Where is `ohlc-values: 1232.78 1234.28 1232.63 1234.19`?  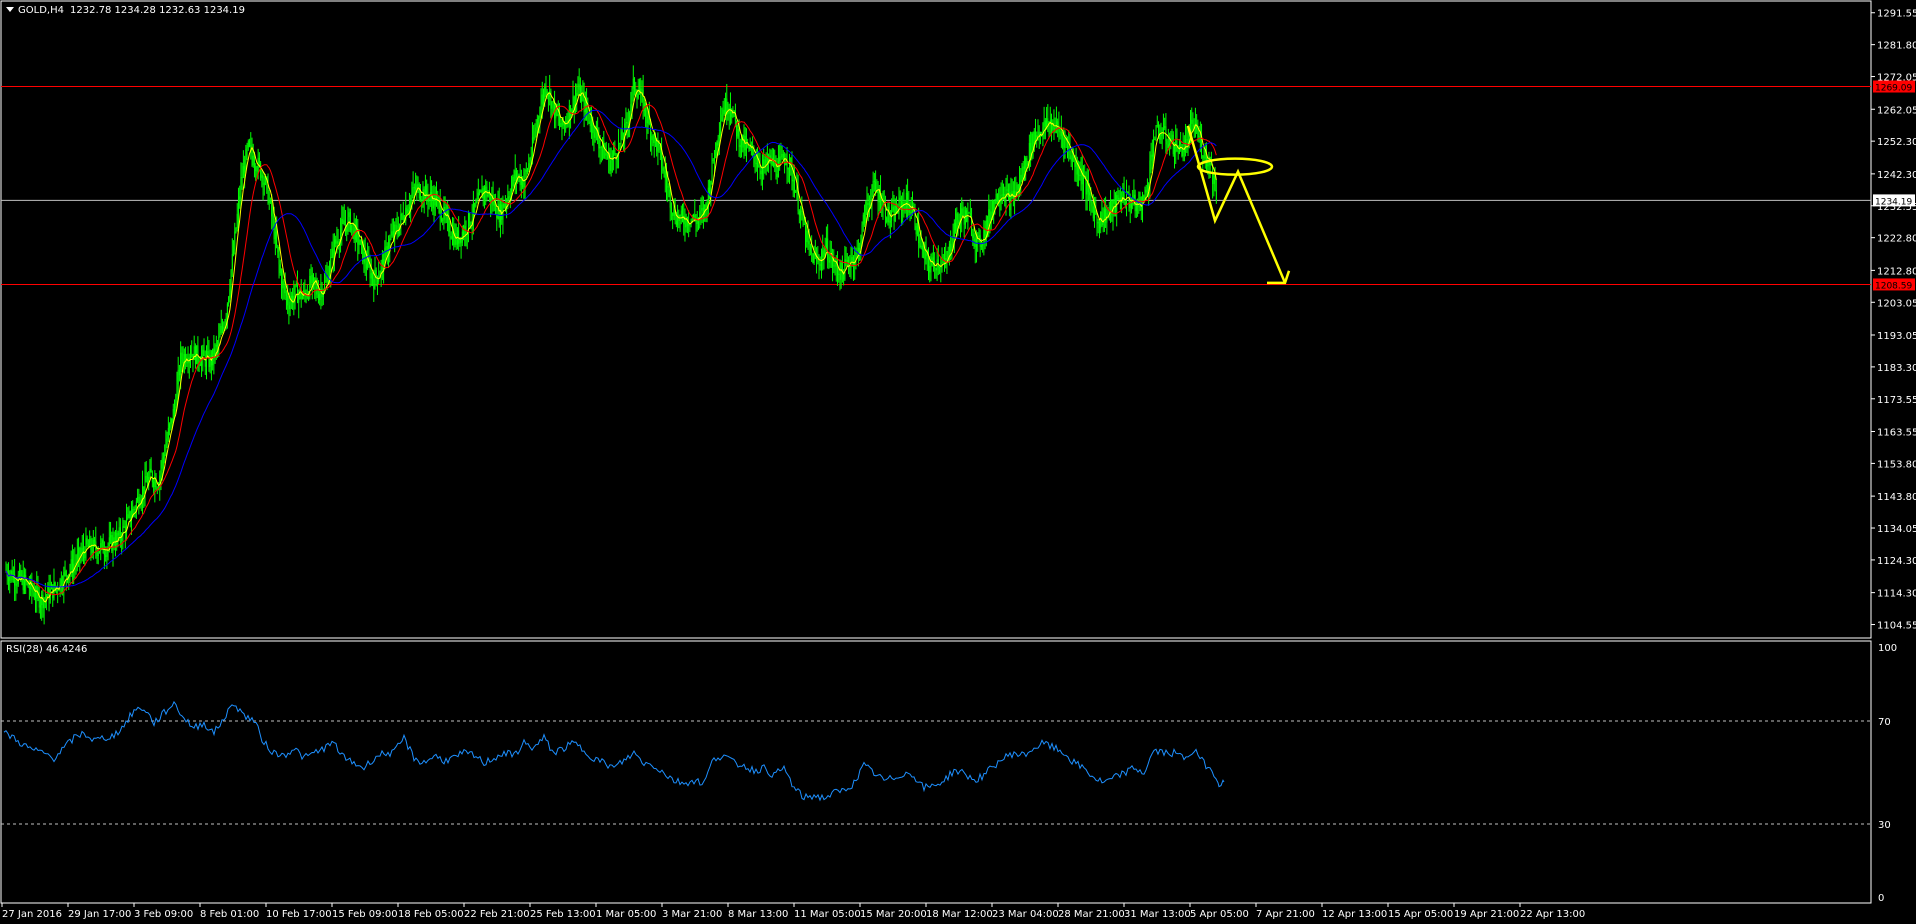 ohlc-values: 1232.78 1234.28 1232.63 1234.19 is located at coordinates (157, 10).